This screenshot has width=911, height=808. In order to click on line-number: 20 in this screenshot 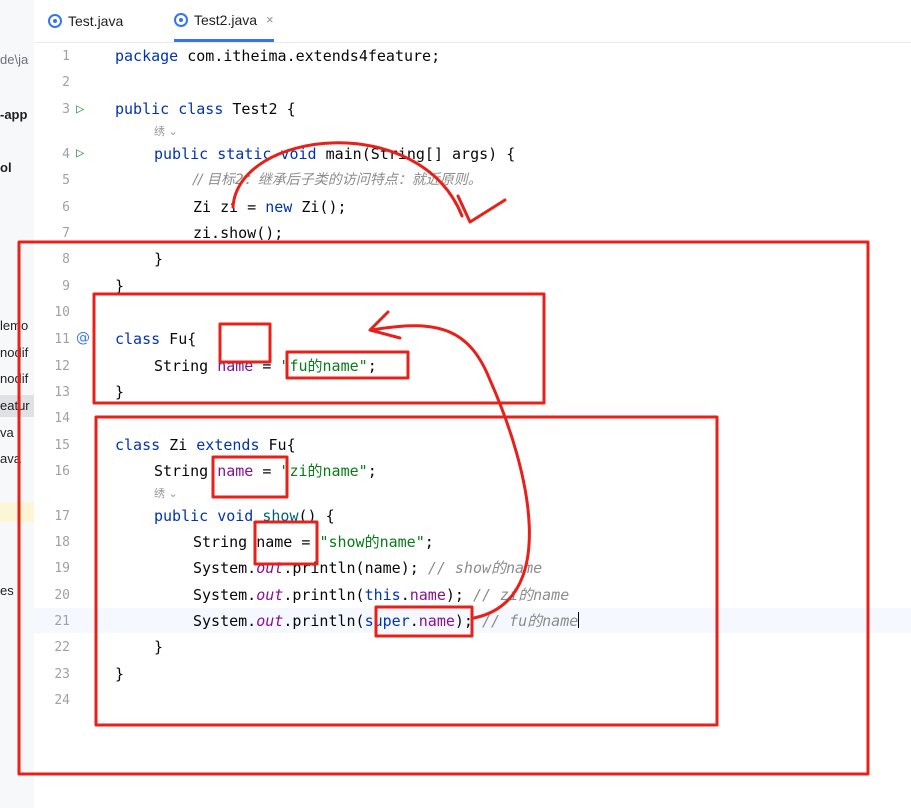, I will do `click(52, 596)`.